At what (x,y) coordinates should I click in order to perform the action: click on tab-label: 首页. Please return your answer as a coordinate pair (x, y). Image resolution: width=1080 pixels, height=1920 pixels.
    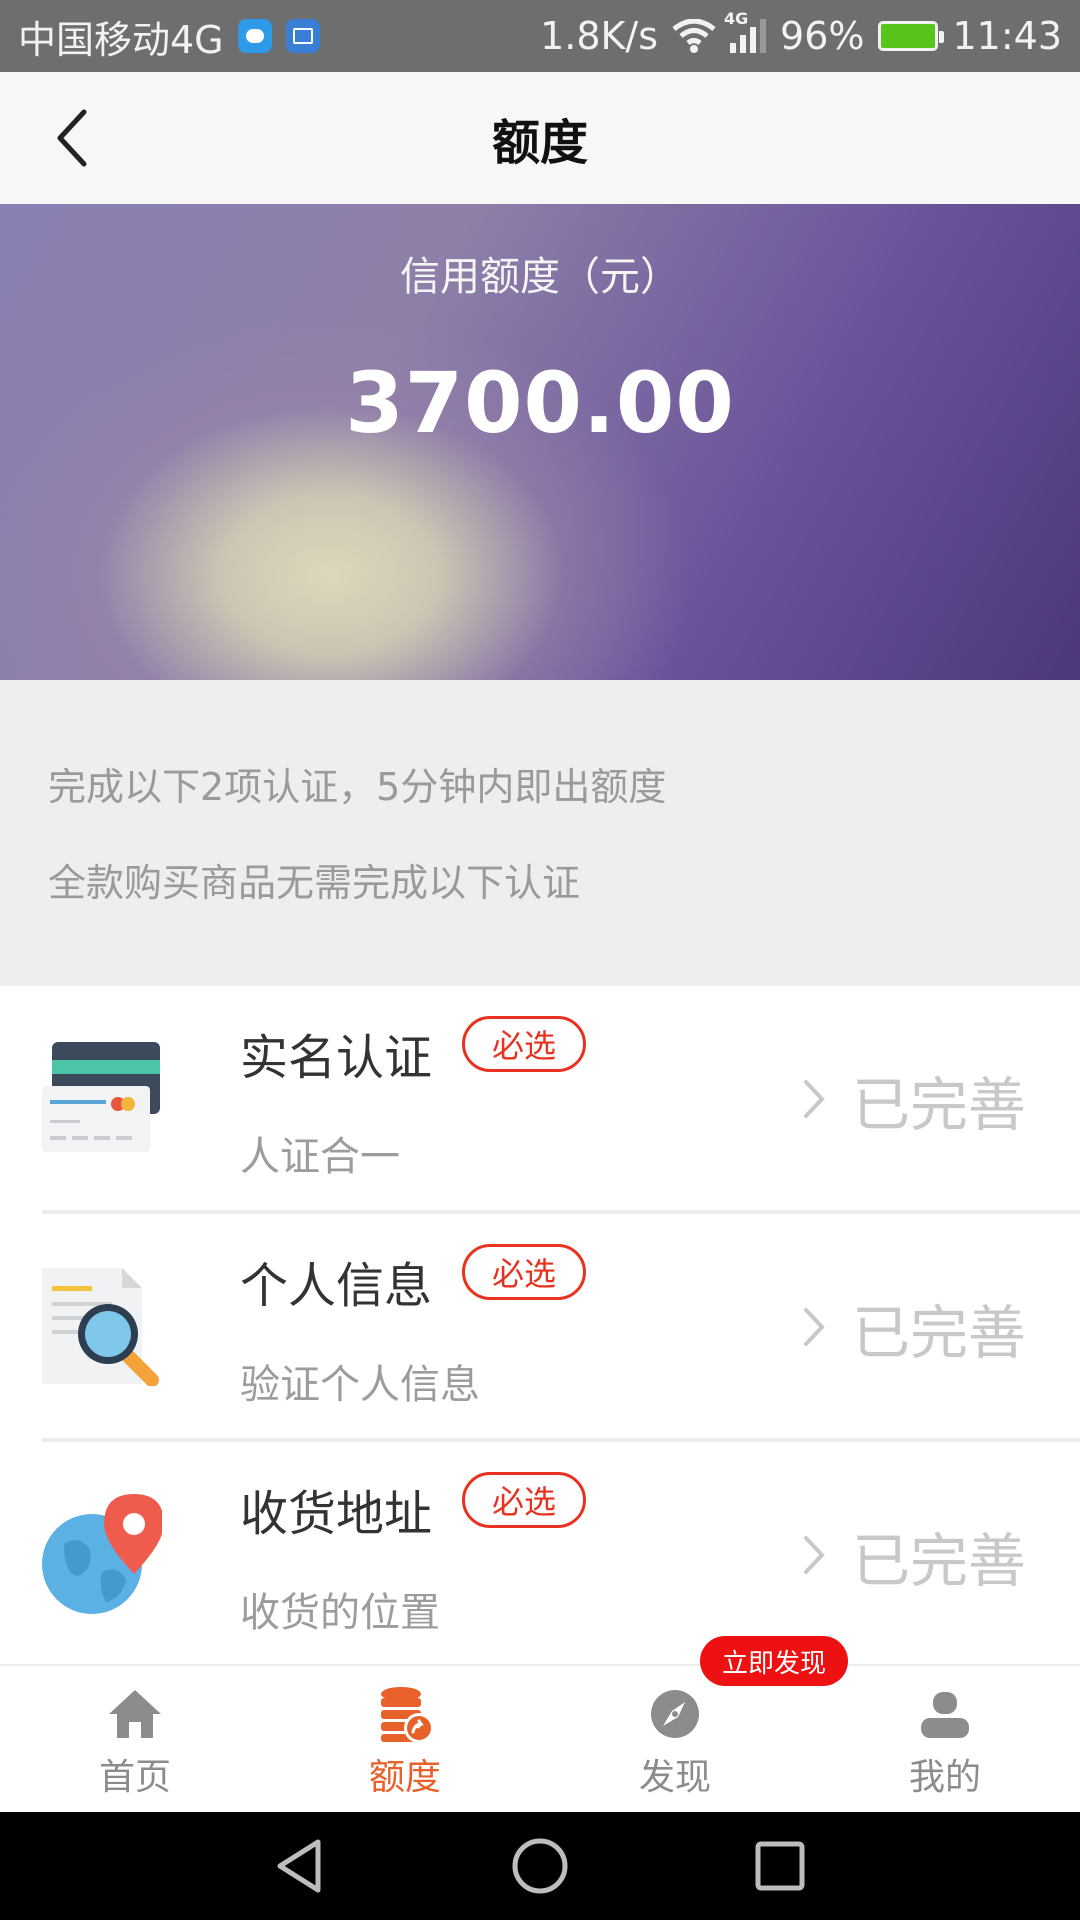
    Looking at the image, I should click on (134, 1777).